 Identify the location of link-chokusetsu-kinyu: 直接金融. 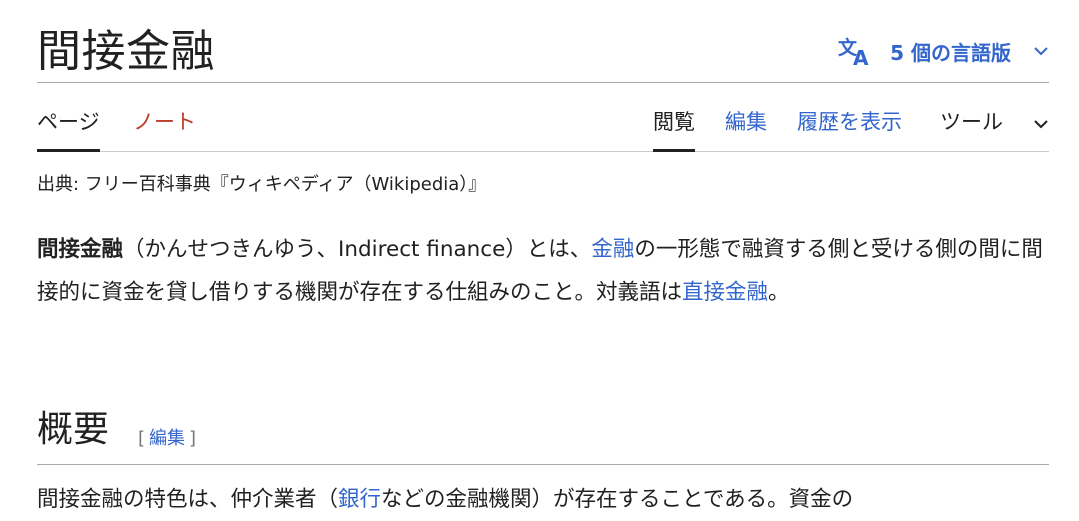
(725, 292).